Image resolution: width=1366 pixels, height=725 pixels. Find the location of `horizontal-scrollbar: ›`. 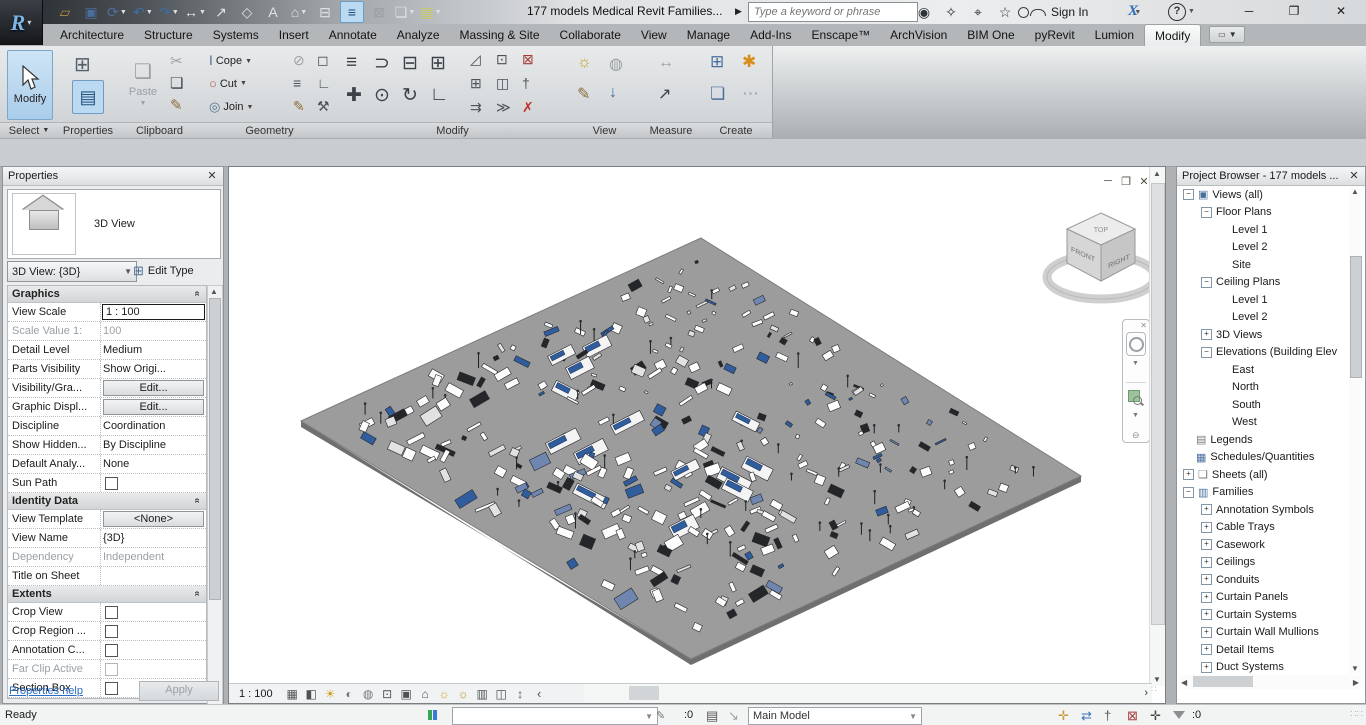

horizontal-scrollbar: › is located at coordinates (868, 693).